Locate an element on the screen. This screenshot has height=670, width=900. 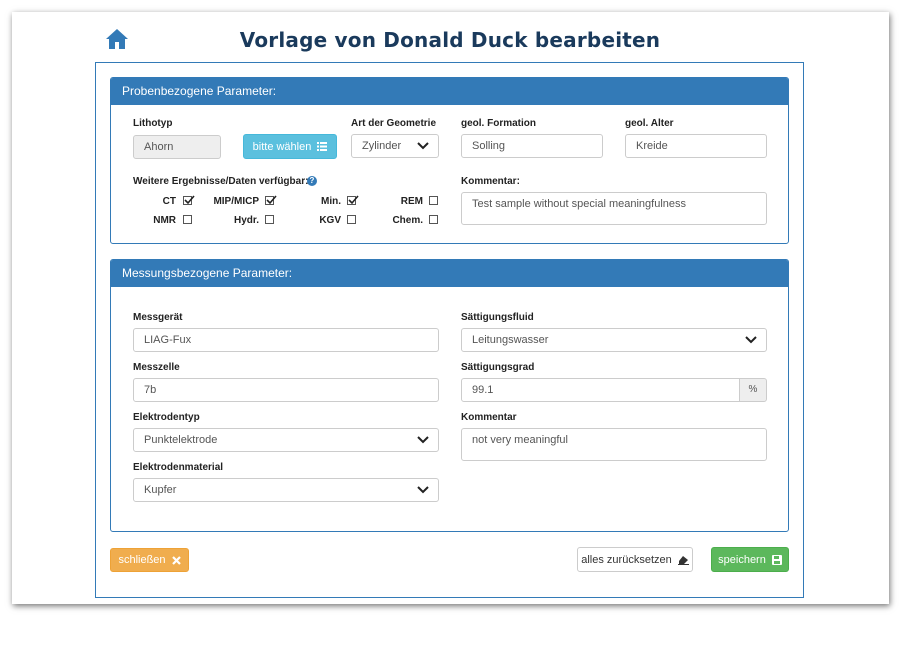
check-kgv is located at coordinates (351, 219).